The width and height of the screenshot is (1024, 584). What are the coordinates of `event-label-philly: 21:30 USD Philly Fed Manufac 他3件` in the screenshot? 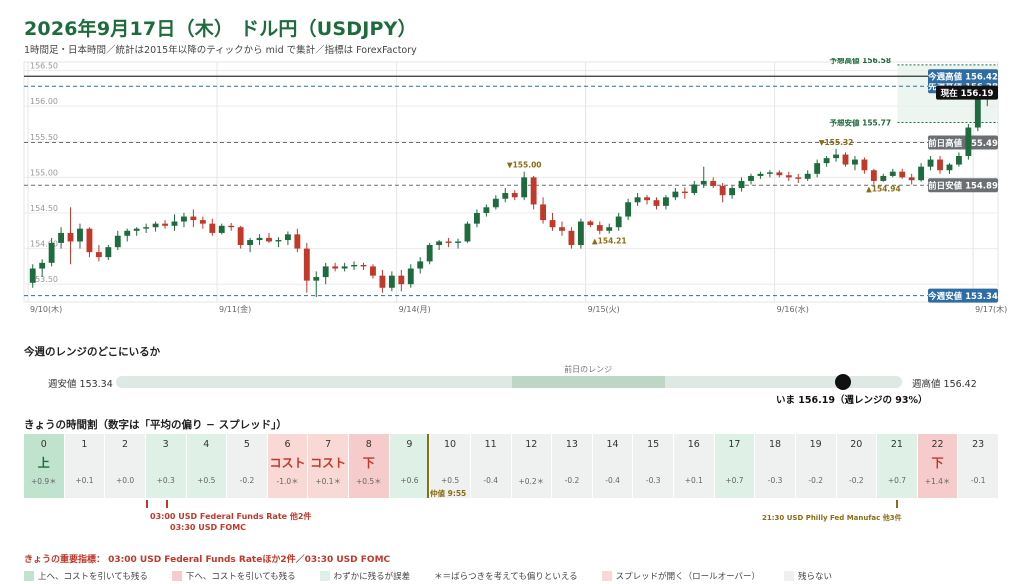 It's located at (832, 518).